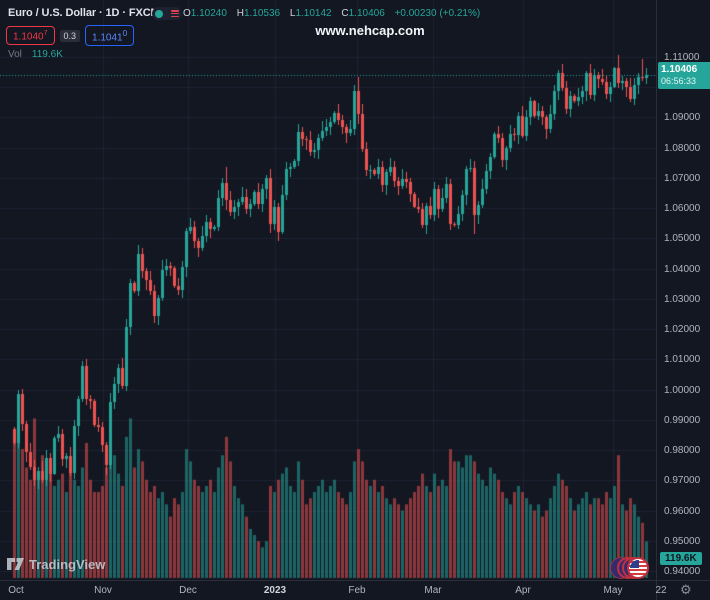 This screenshot has width=710, height=600. Describe the element at coordinates (437, 13) in the screenshot. I see `change-value: +0.00230 (+0.21%)` at that location.